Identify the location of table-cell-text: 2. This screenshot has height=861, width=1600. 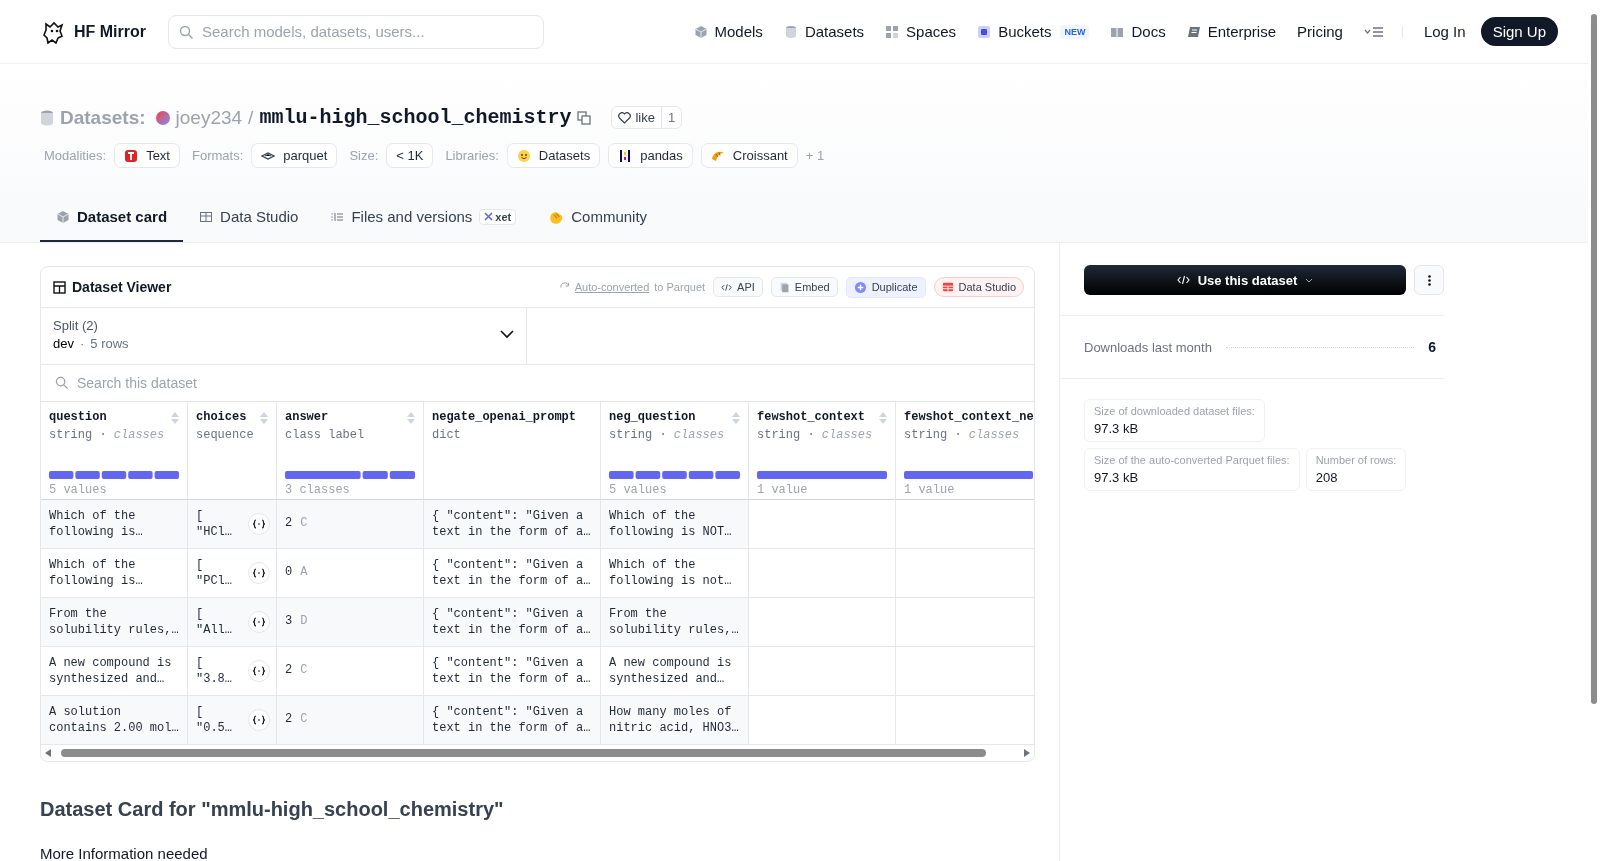
(289, 719).